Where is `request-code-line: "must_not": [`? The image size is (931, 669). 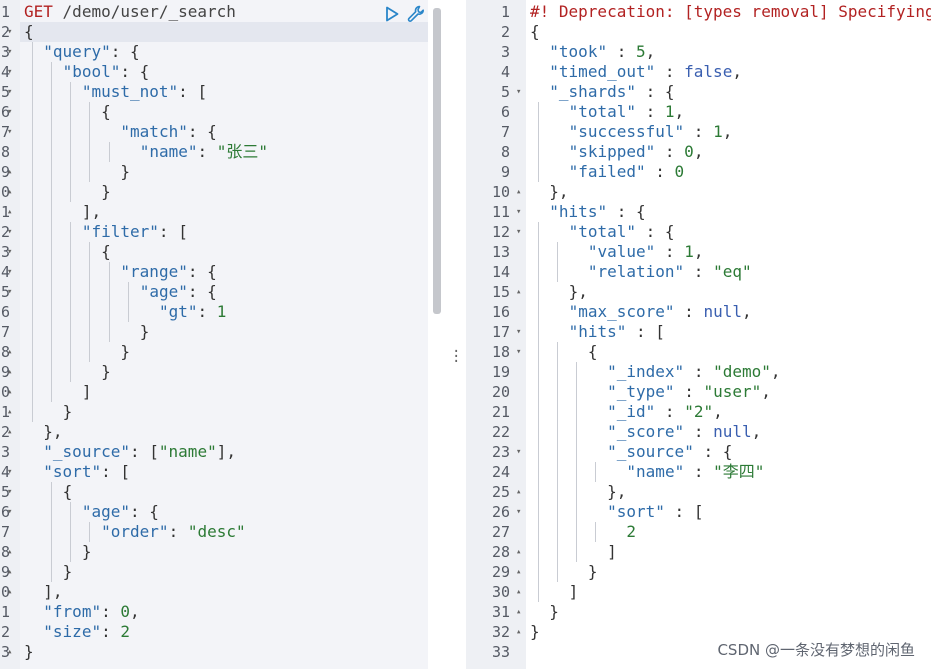
request-code-line: "must_not": [ is located at coordinates (224, 92).